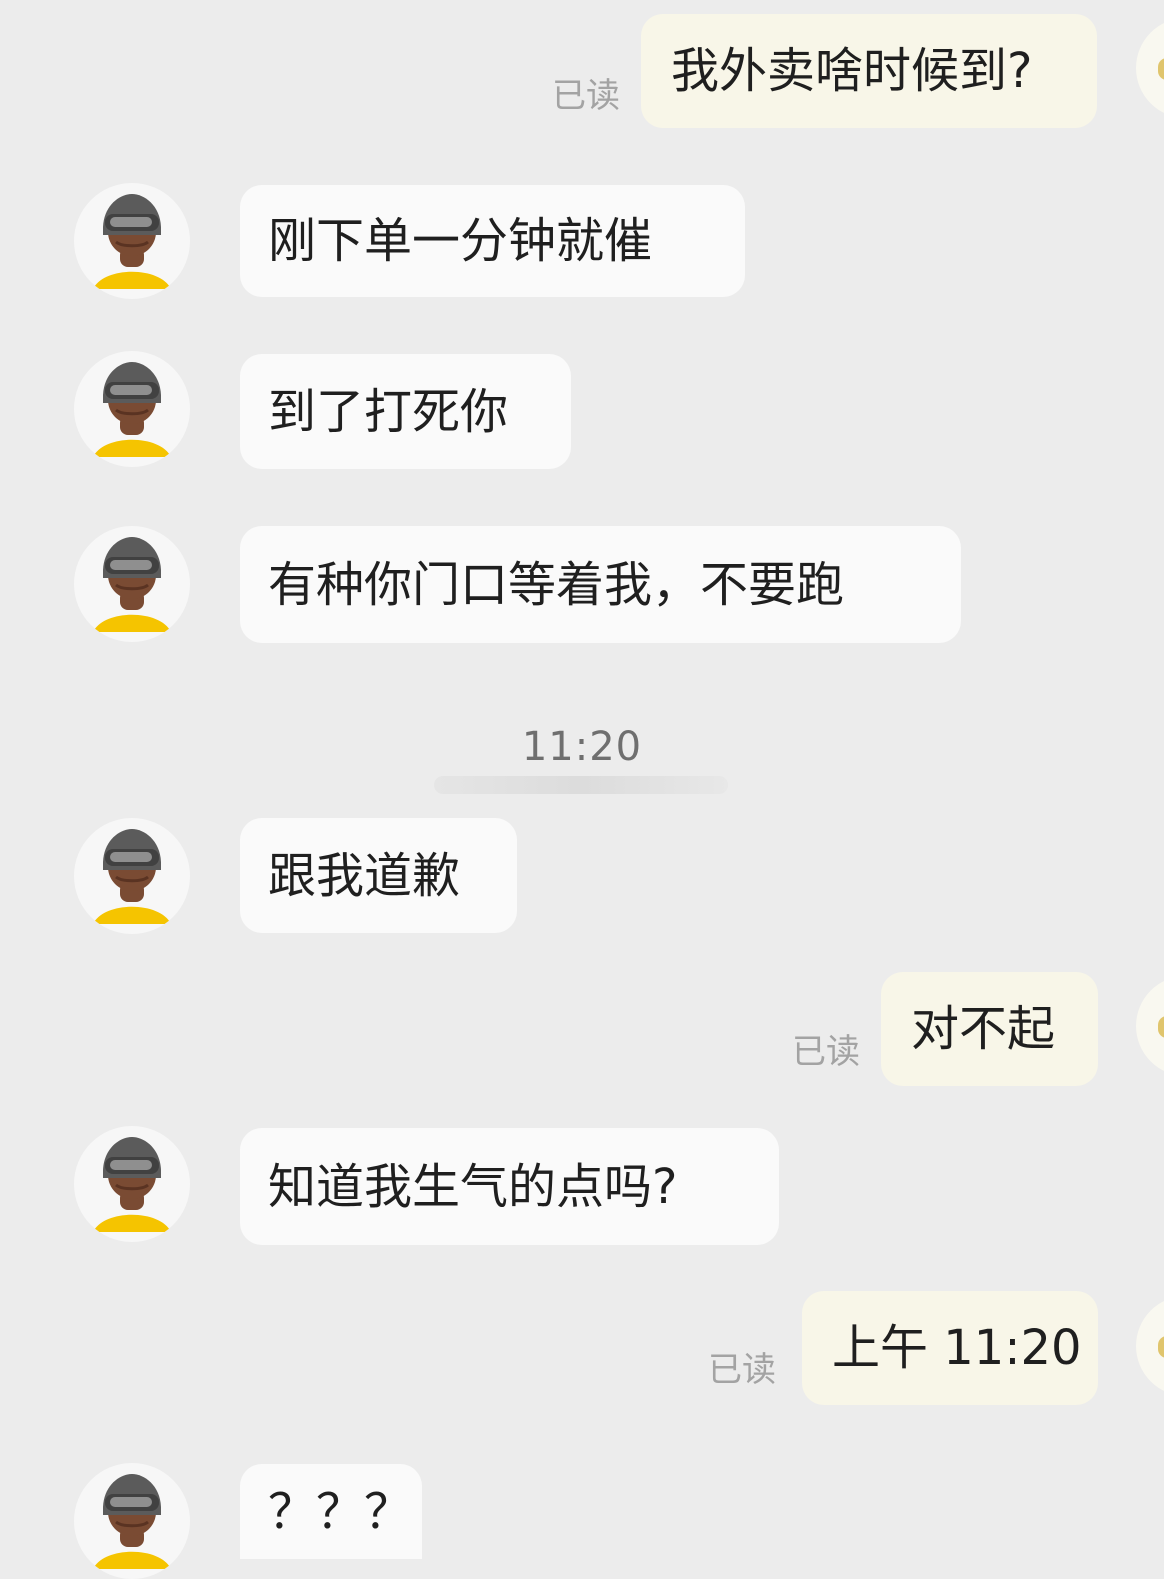  What do you see at coordinates (509, 1186) in the screenshot?
I see `message-bubble-received: 知道我生气的点吗?` at bounding box center [509, 1186].